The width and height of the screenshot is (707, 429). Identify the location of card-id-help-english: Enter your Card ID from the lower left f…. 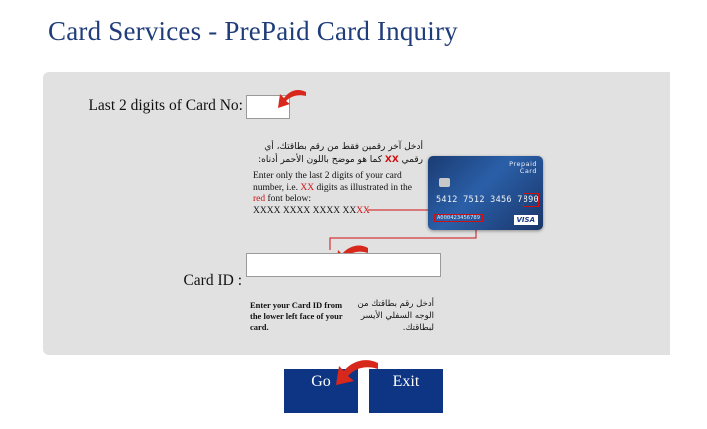
(296, 316).